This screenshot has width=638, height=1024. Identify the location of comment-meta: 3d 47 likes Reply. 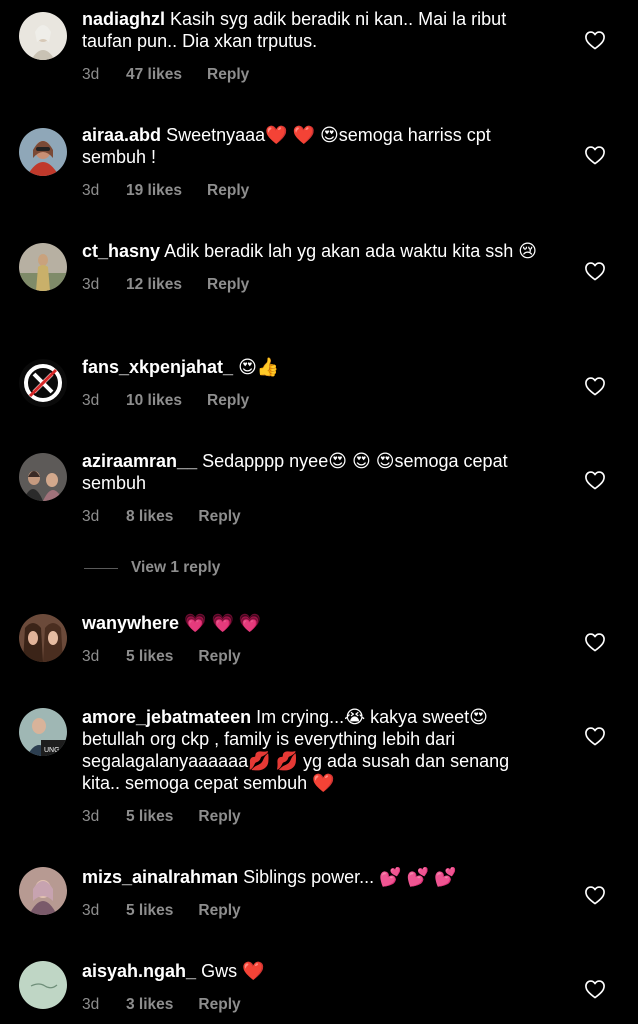
(317, 75).